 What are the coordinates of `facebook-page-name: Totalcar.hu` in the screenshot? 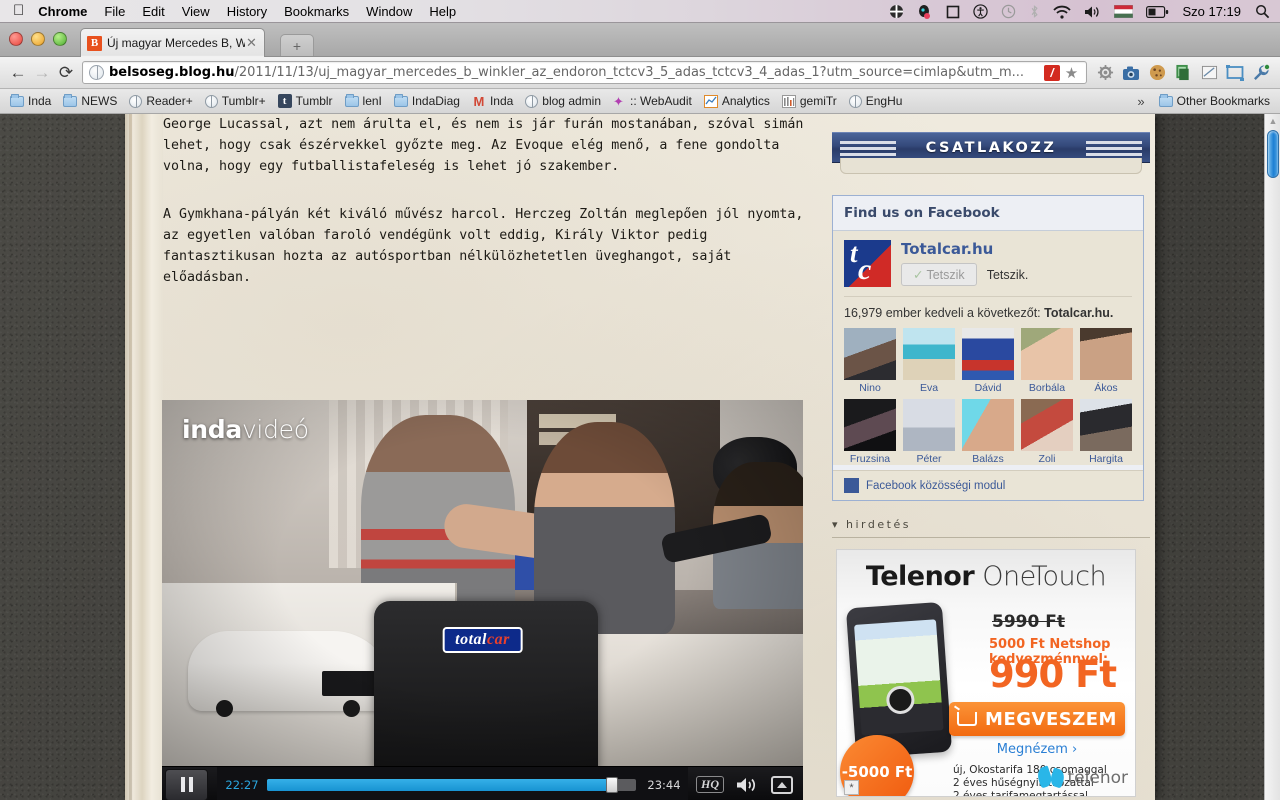 It's located at (1016, 249).